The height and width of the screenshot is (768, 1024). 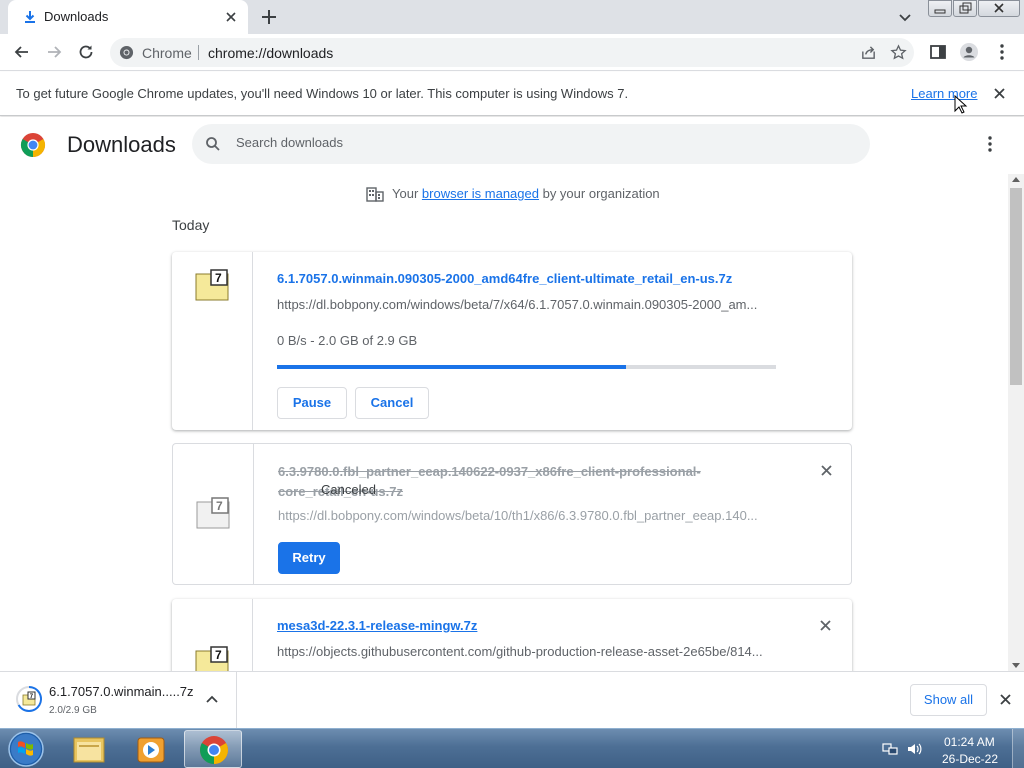 I want to click on clock-time: 01:24 AM, so click(x=969, y=742).